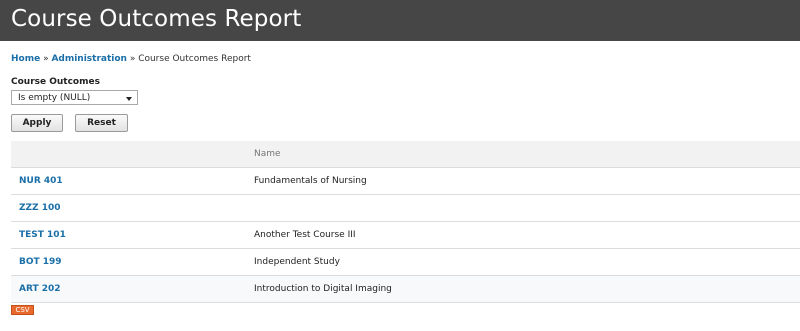  What do you see at coordinates (156, 19) in the screenshot?
I see `page-title: Course Outcomes Report` at bounding box center [156, 19].